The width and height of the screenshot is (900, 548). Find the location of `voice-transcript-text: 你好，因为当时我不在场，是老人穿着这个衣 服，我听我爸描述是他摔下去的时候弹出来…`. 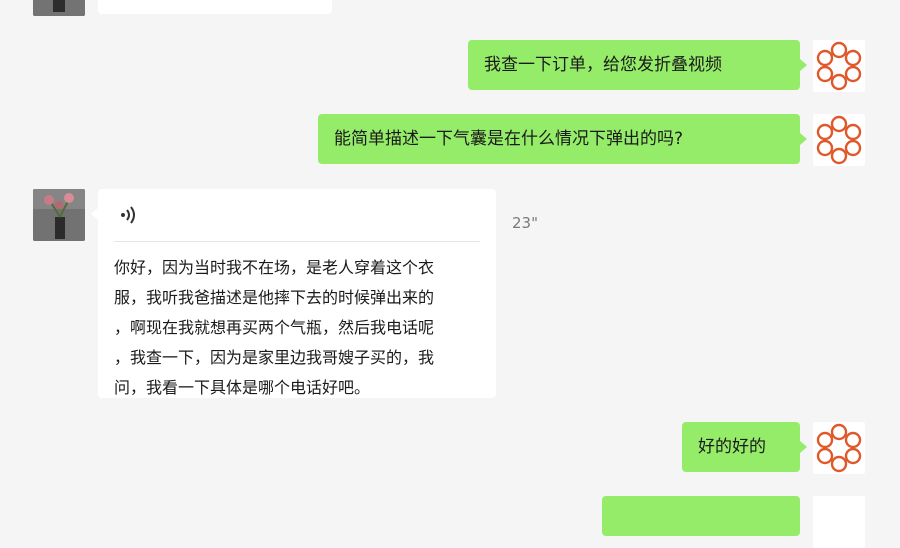

voice-transcript-text: 你好，因为当时我不在场，是老人穿着这个衣 服，我听我爸描述是他摔下去的时候弹出来… is located at coordinates (274, 327).